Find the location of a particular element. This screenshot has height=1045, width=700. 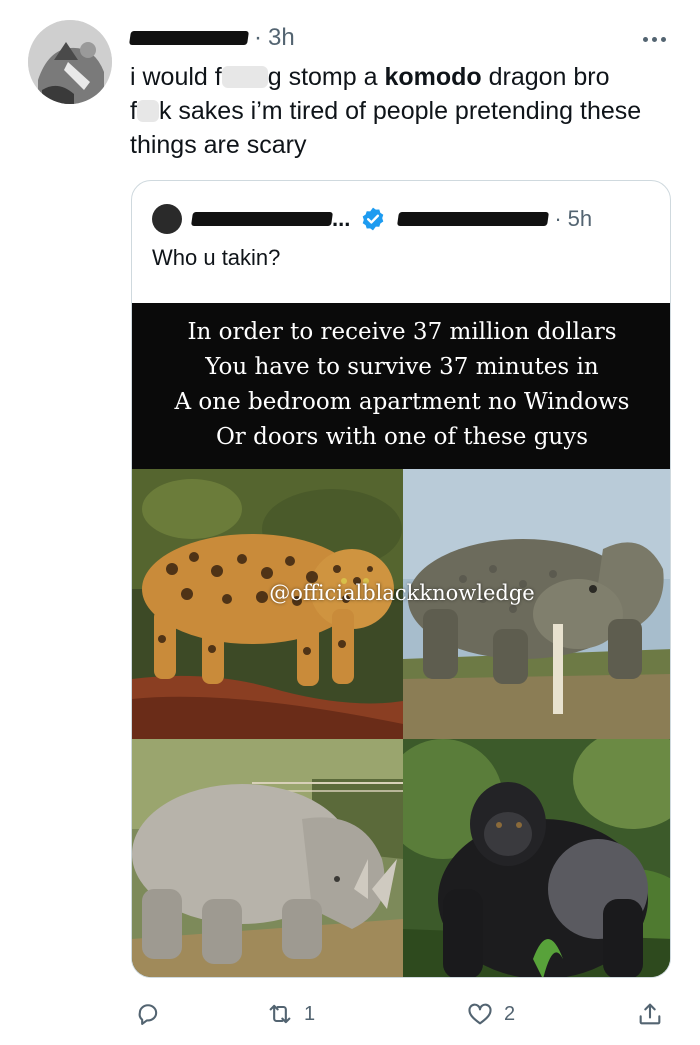

reply-icon is located at coordinates (148, 1014).